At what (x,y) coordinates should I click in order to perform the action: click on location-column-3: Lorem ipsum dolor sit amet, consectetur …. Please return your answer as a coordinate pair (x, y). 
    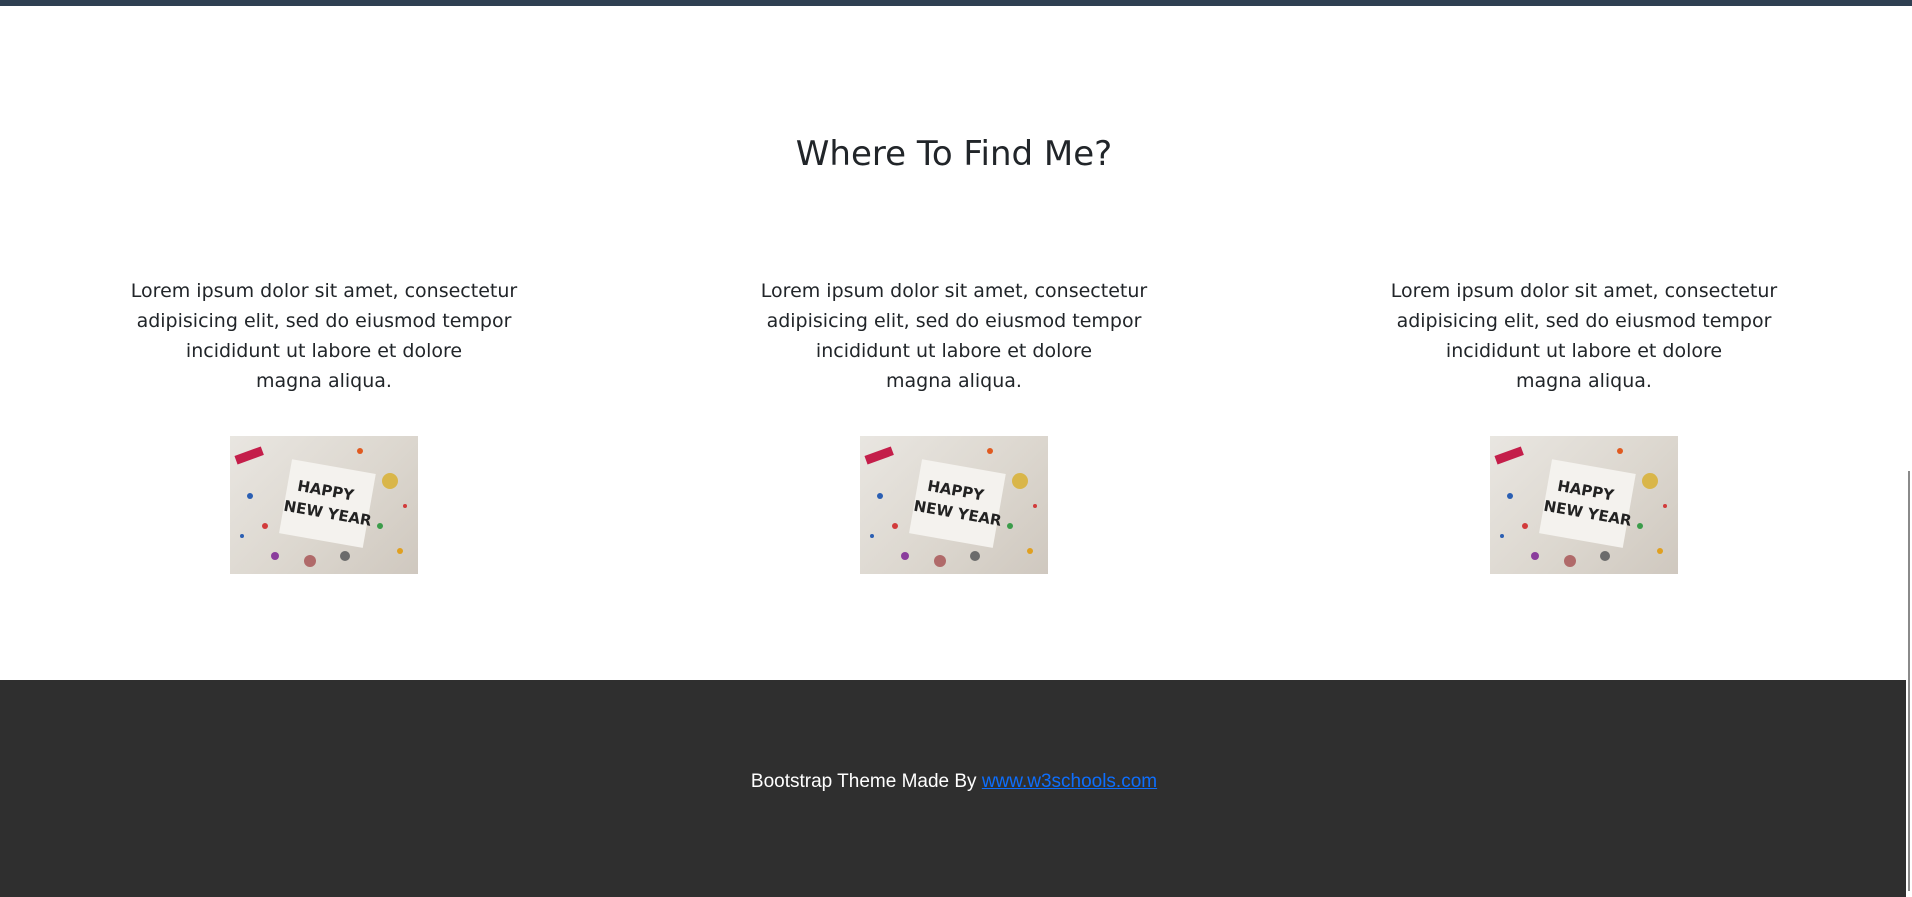
    Looking at the image, I should click on (1584, 336).